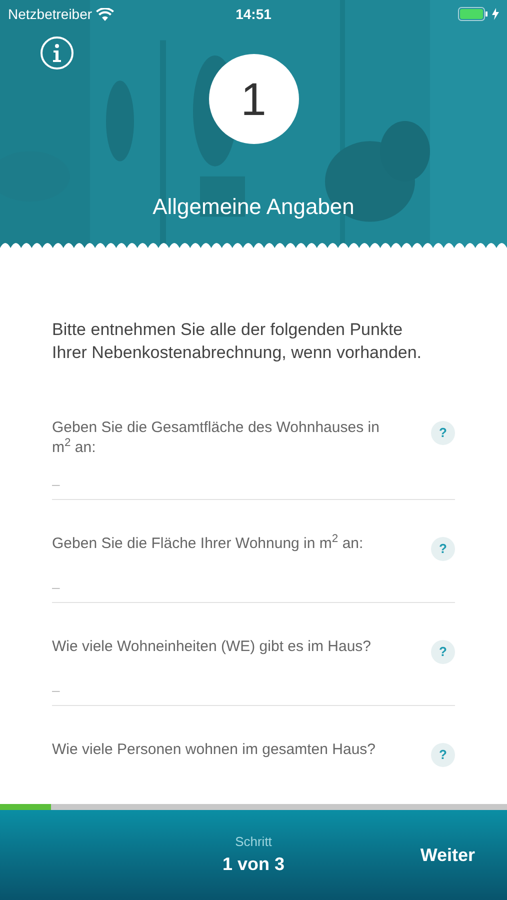  What do you see at coordinates (208, 544) in the screenshot?
I see `question-label: Geben Sie die Fläche Ihrer Wohnung in m$^{2}$ an:` at bounding box center [208, 544].